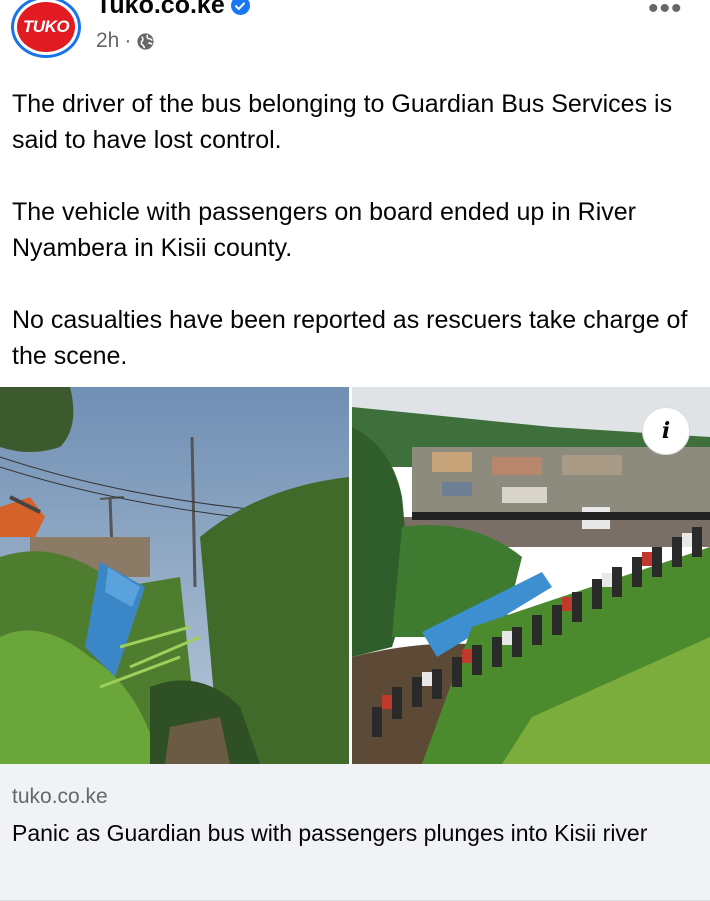 The width and height of the screenshot is (710, 901). What do you see at coordinates (665, 12) in the screenshot?
I see `more-options-icon: •••` at bounding box center [665, 12].